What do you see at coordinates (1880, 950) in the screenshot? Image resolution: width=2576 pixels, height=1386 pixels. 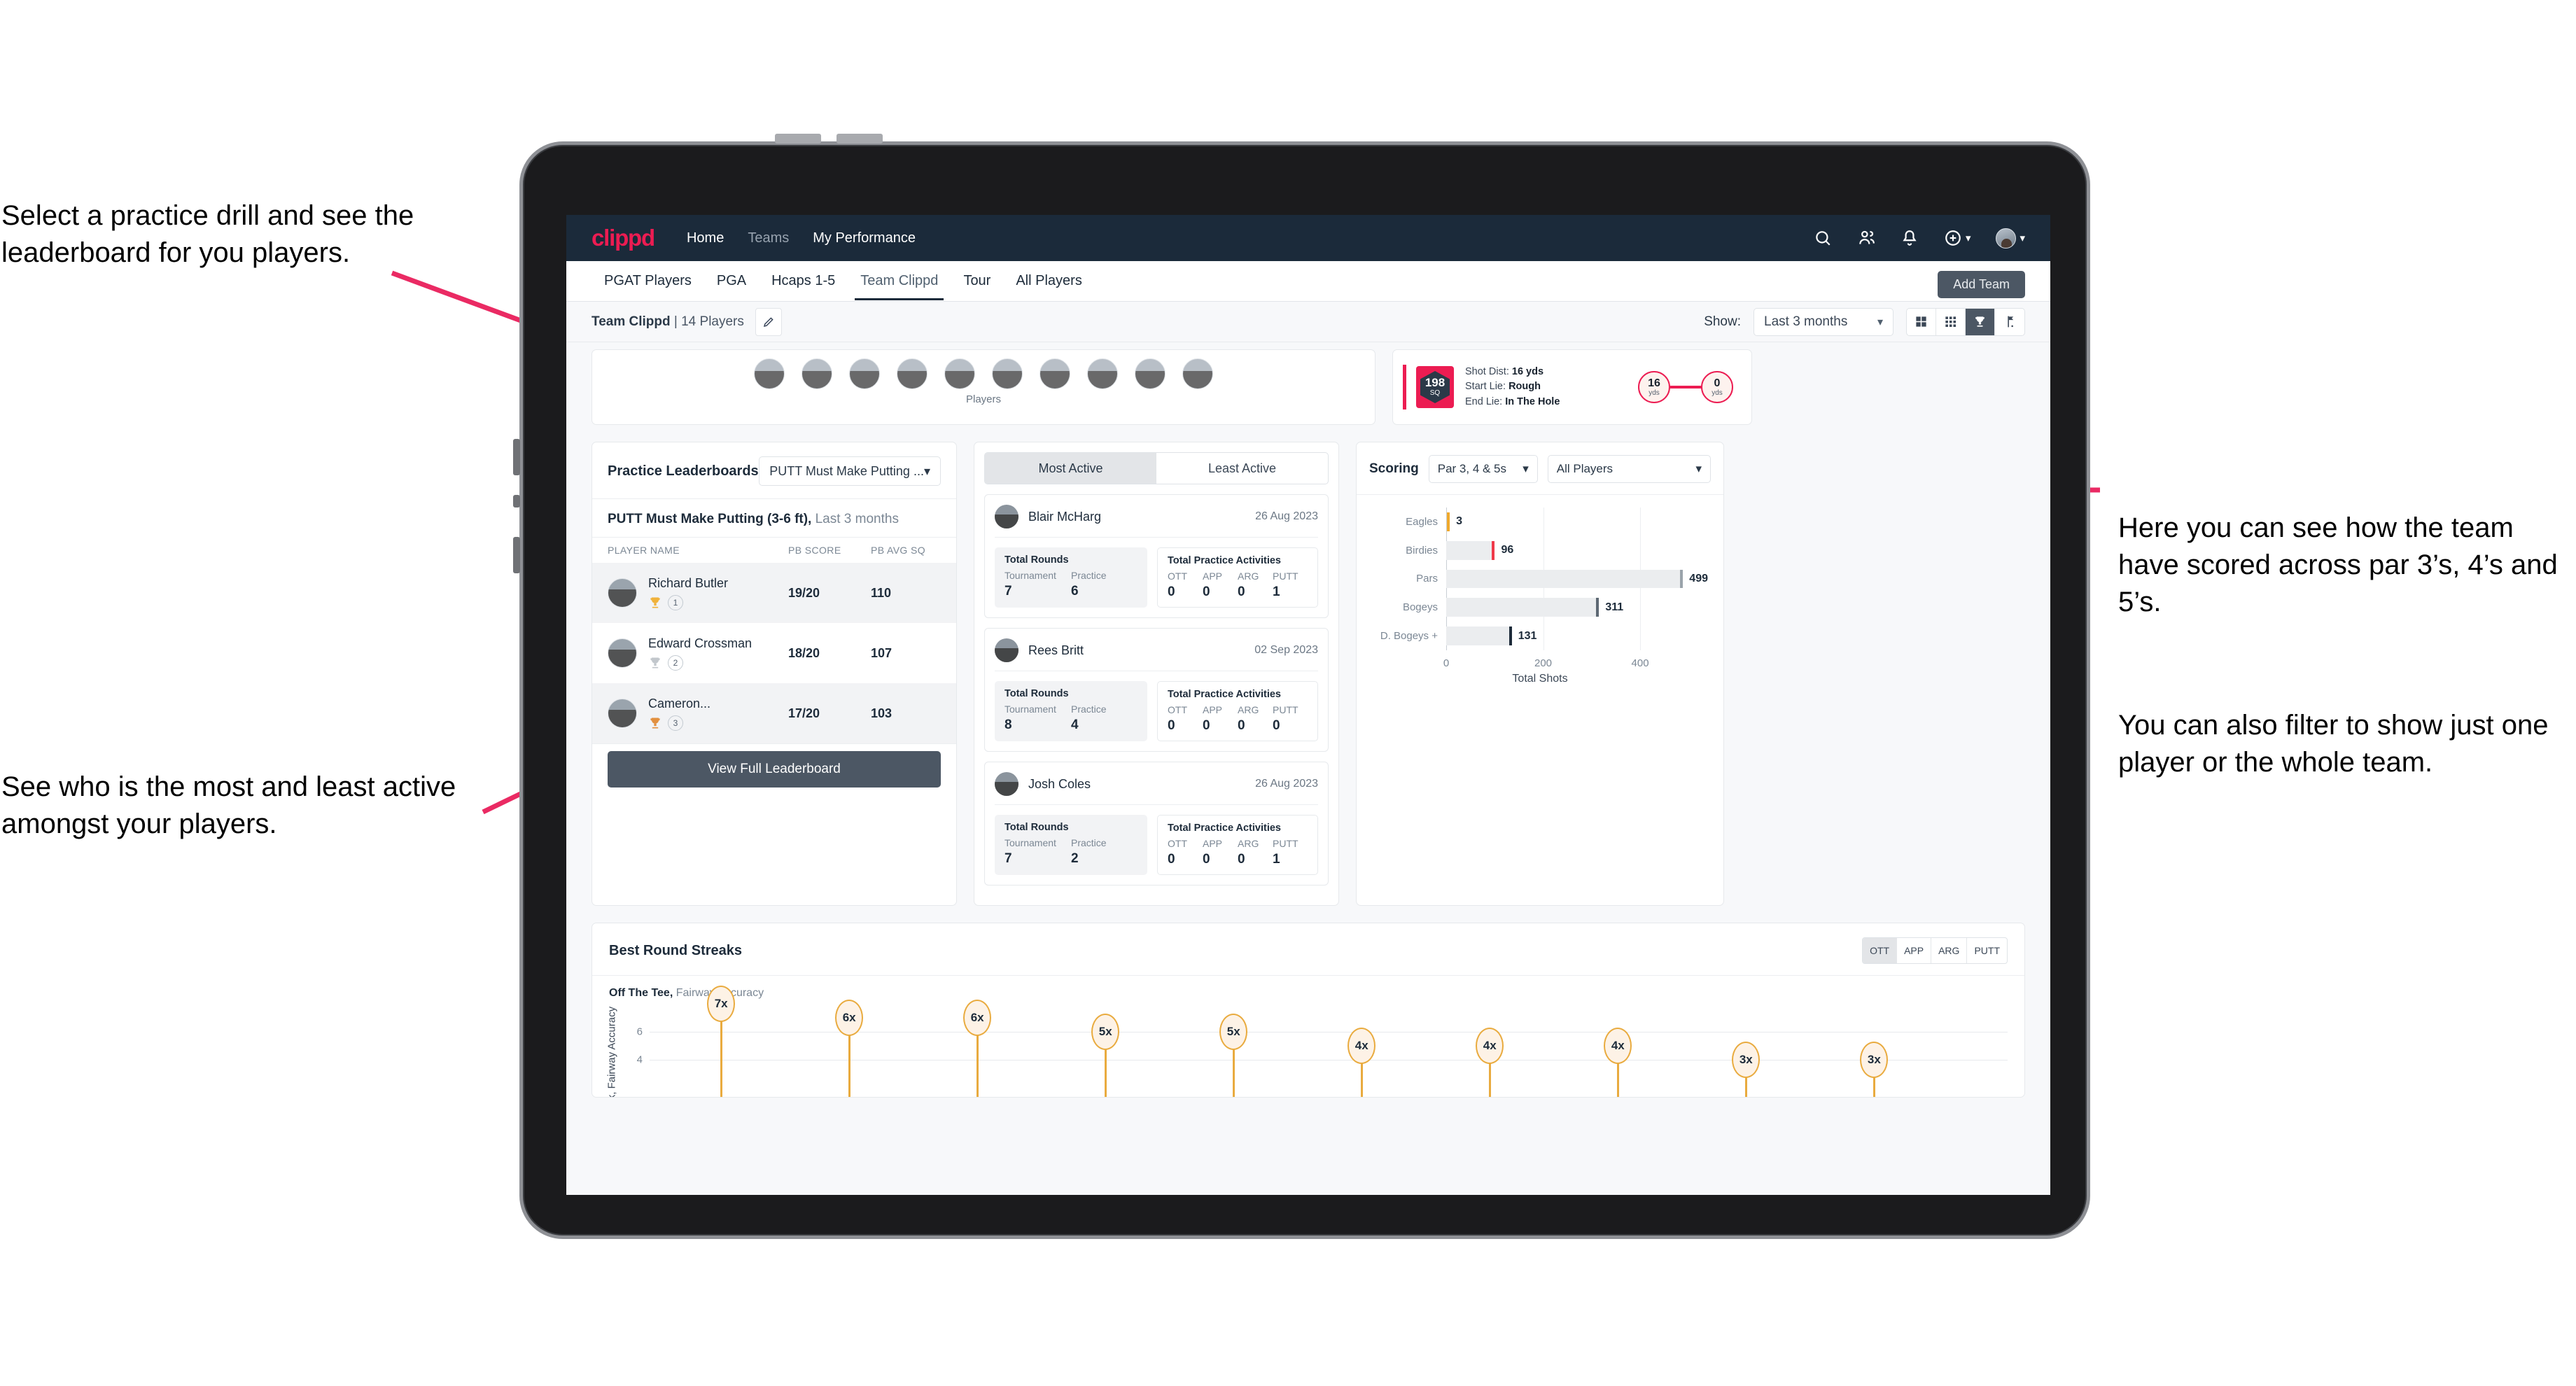 I see `streaks-tab-ott: OTT` at bounding box center [1880, 950].